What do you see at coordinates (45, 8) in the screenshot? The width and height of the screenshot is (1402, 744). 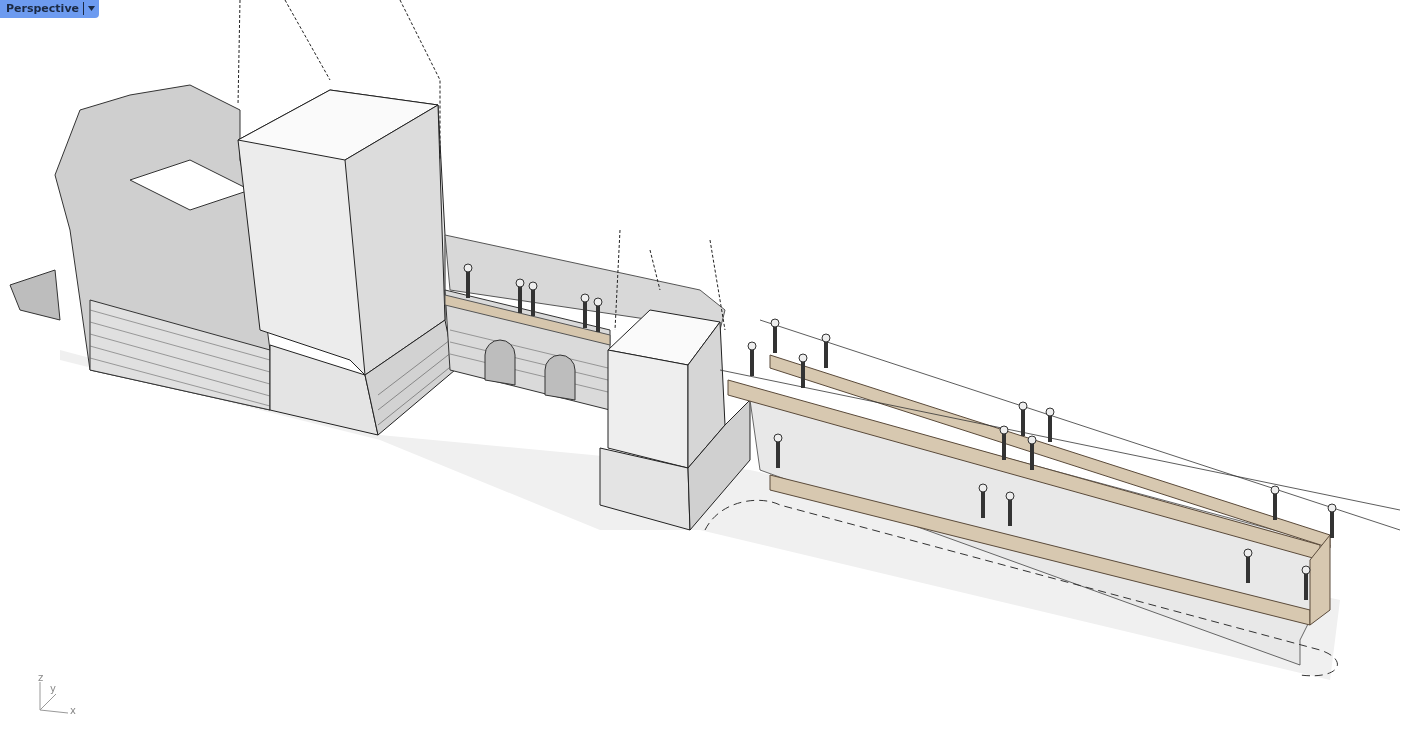 I see `viewport-title: Perspective` at bounding box center [45, 8].